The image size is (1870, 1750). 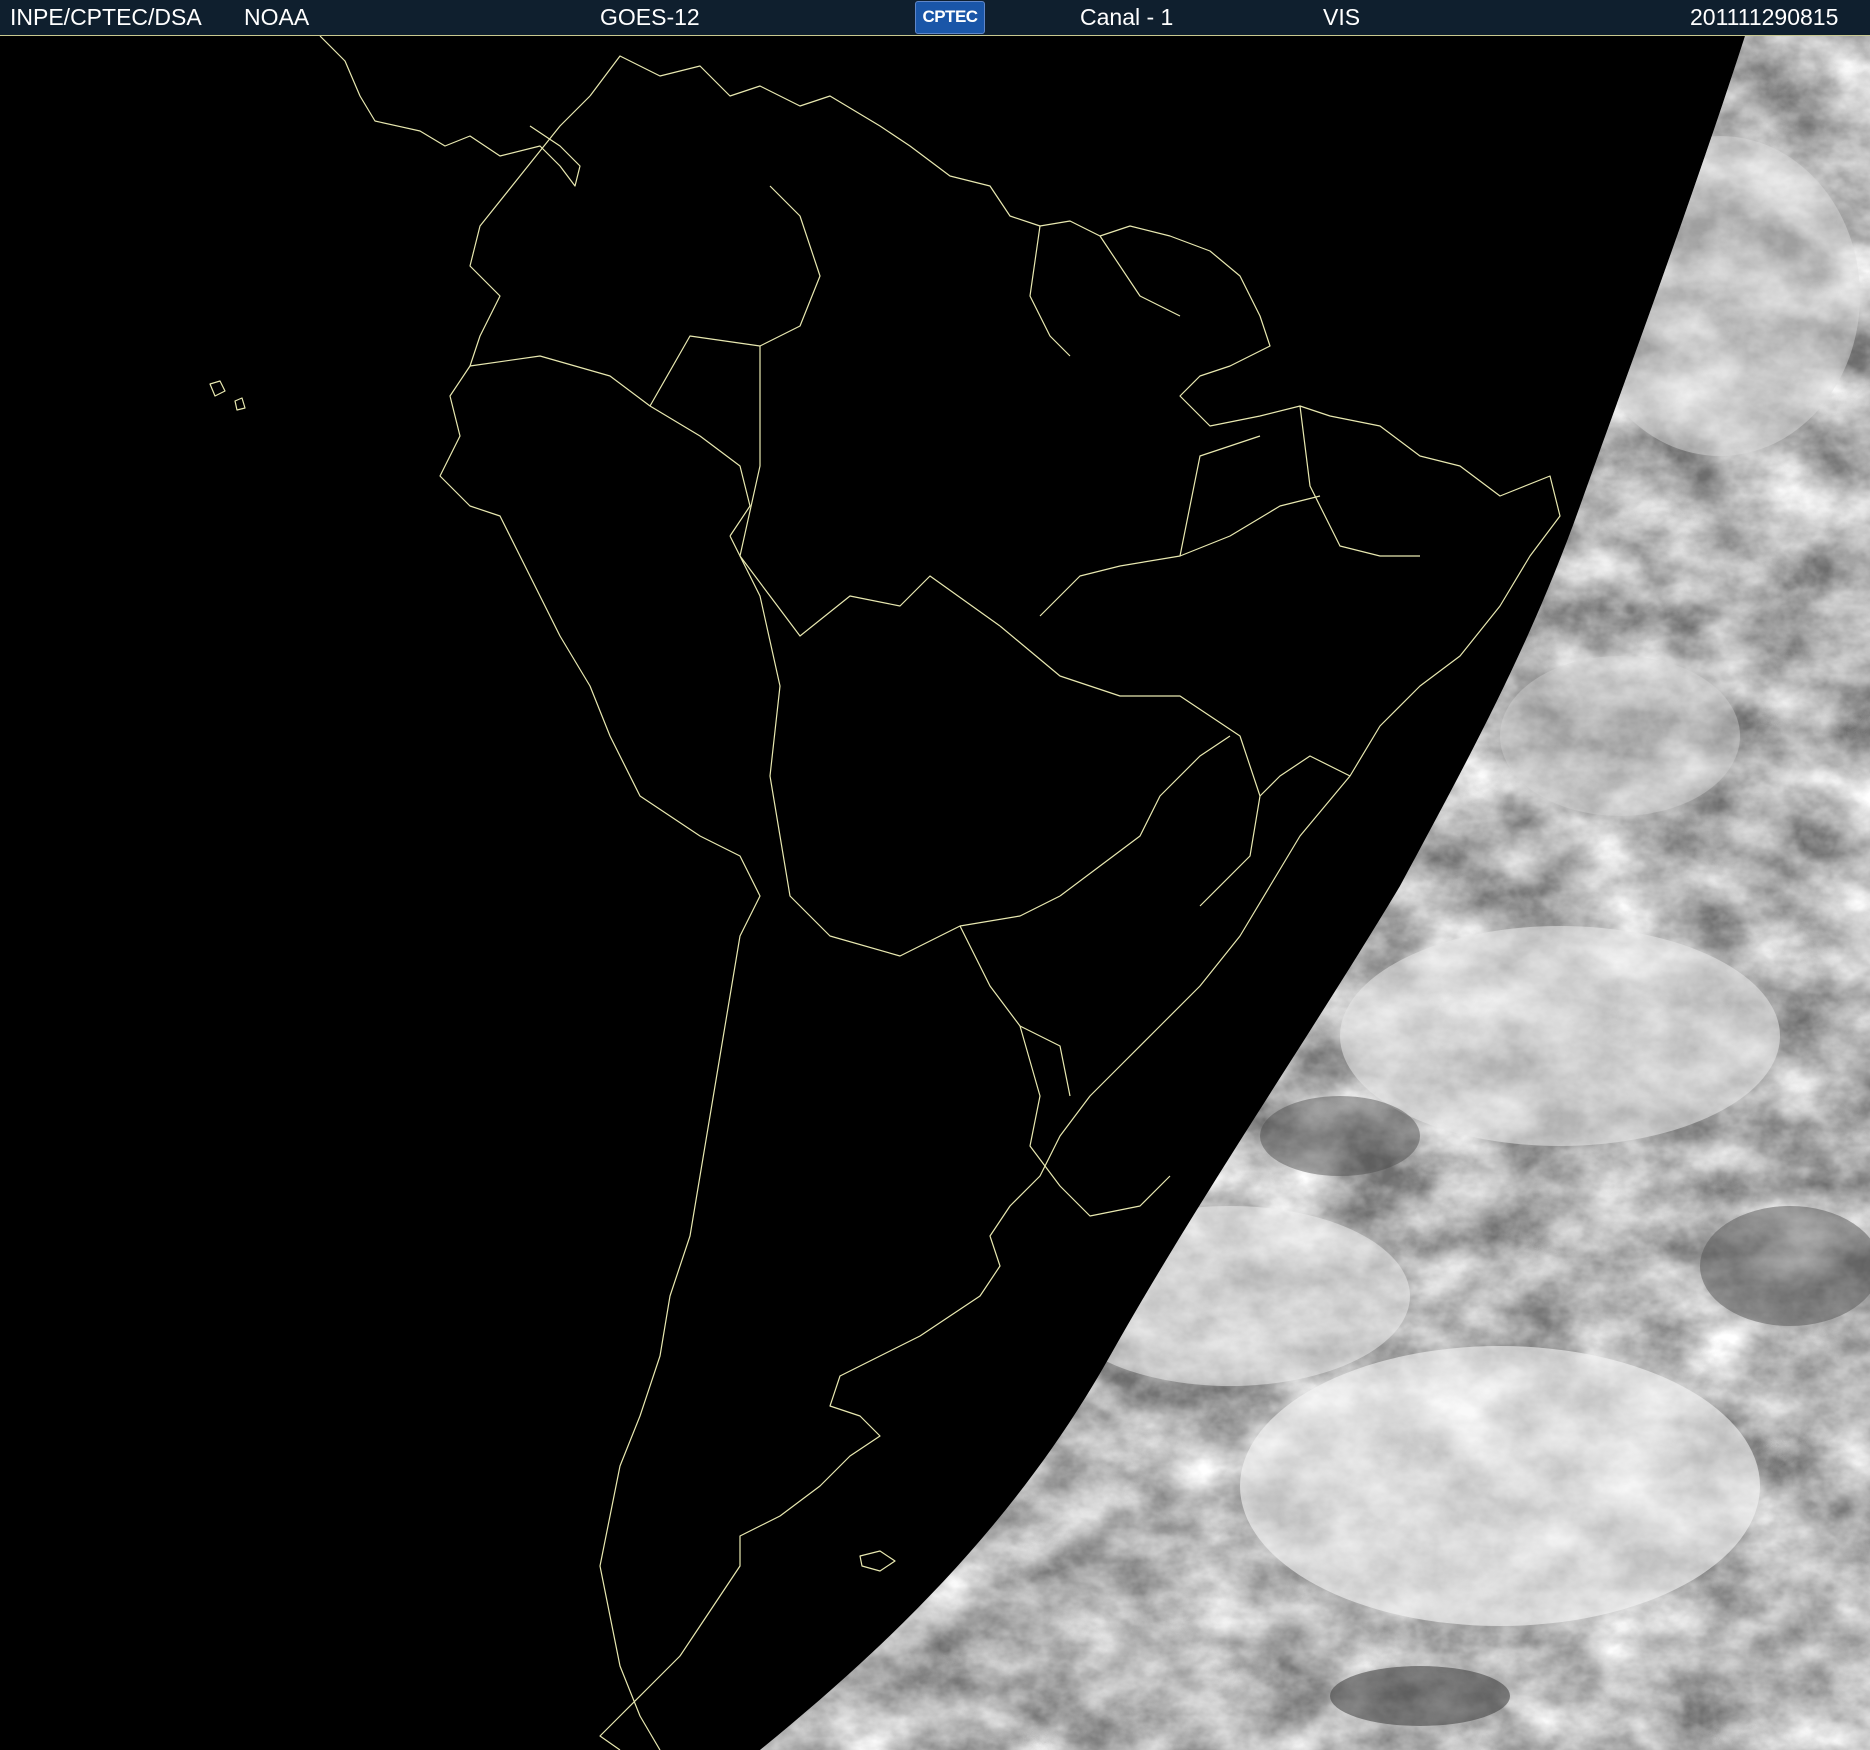 I want to click on cptec-logo-icon: CPTEC, so click(x=950, y=17).